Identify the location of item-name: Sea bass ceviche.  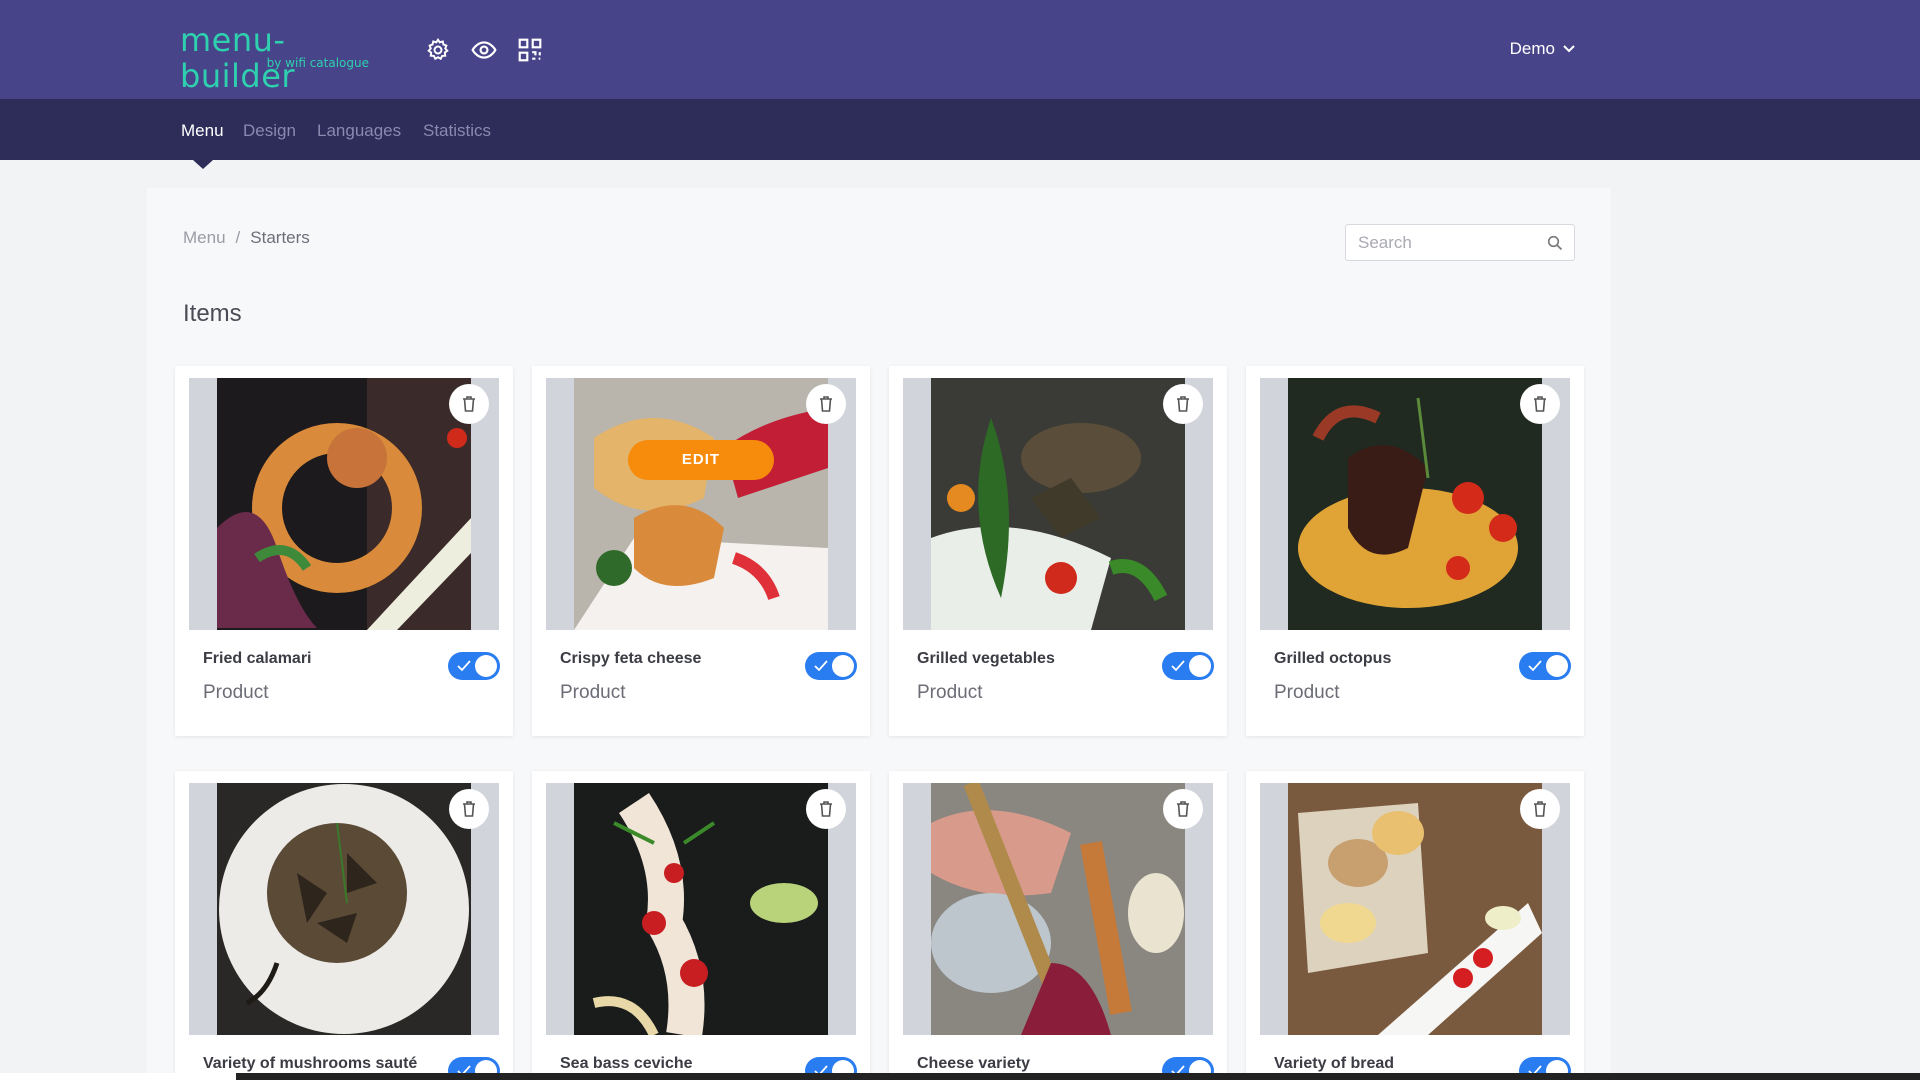
(626, 1063).